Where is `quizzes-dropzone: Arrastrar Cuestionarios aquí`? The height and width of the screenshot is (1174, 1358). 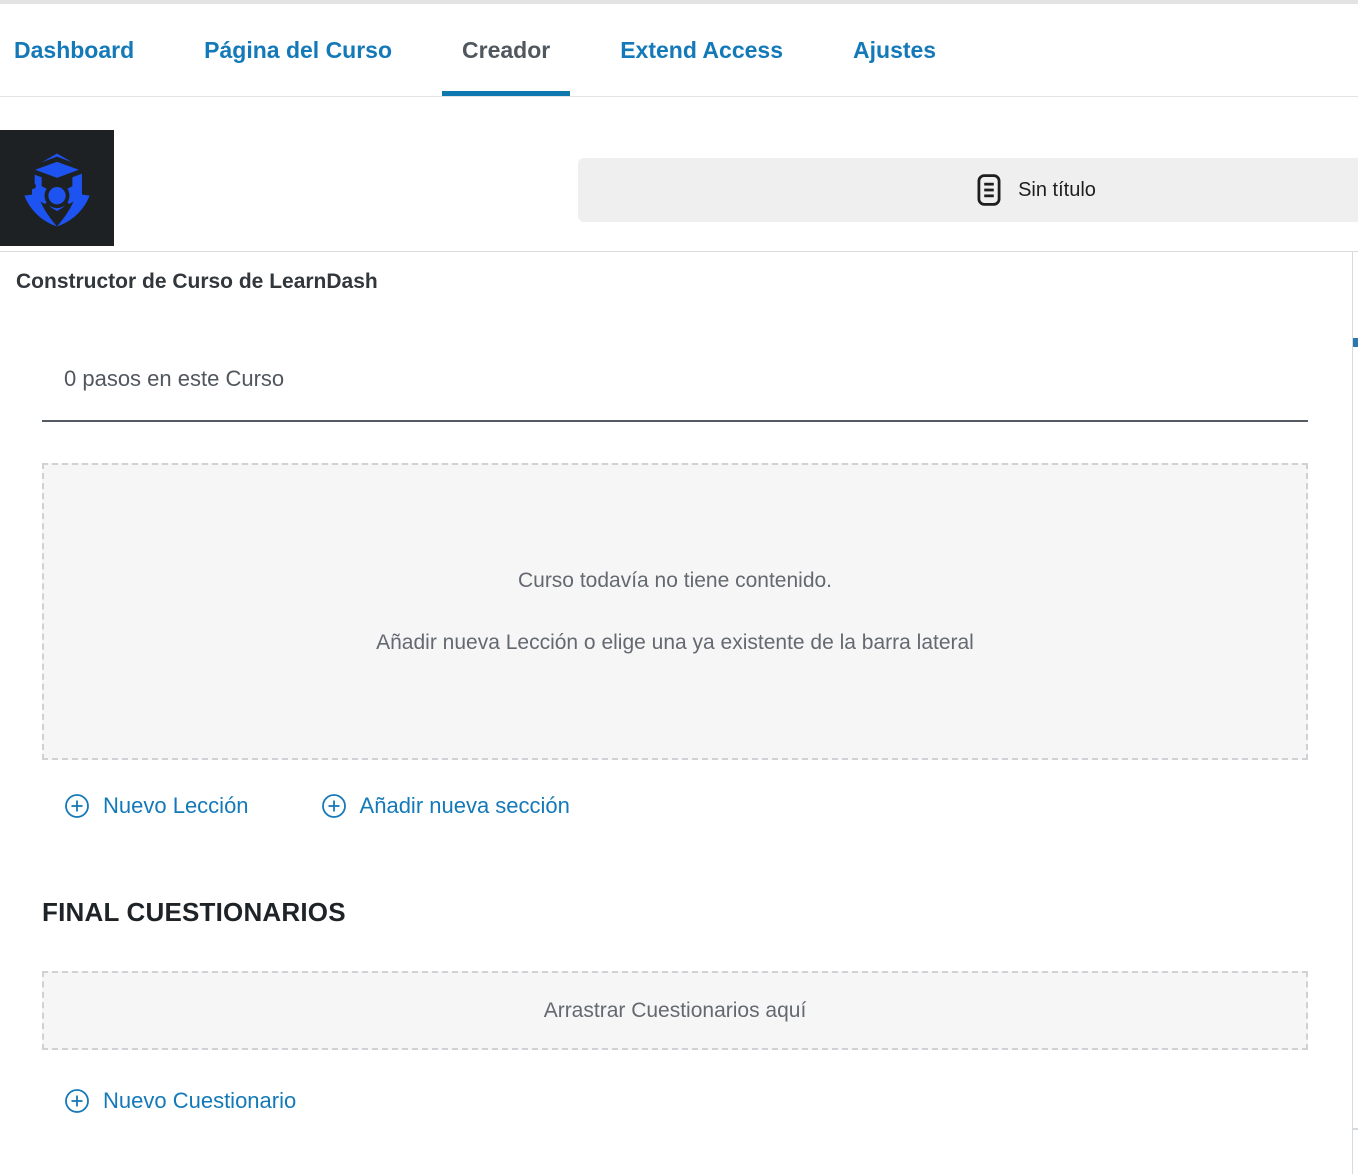 quizzes-dropzone: Arrastrar Cuestionarios aquí is located at coordinates (675, 1010).